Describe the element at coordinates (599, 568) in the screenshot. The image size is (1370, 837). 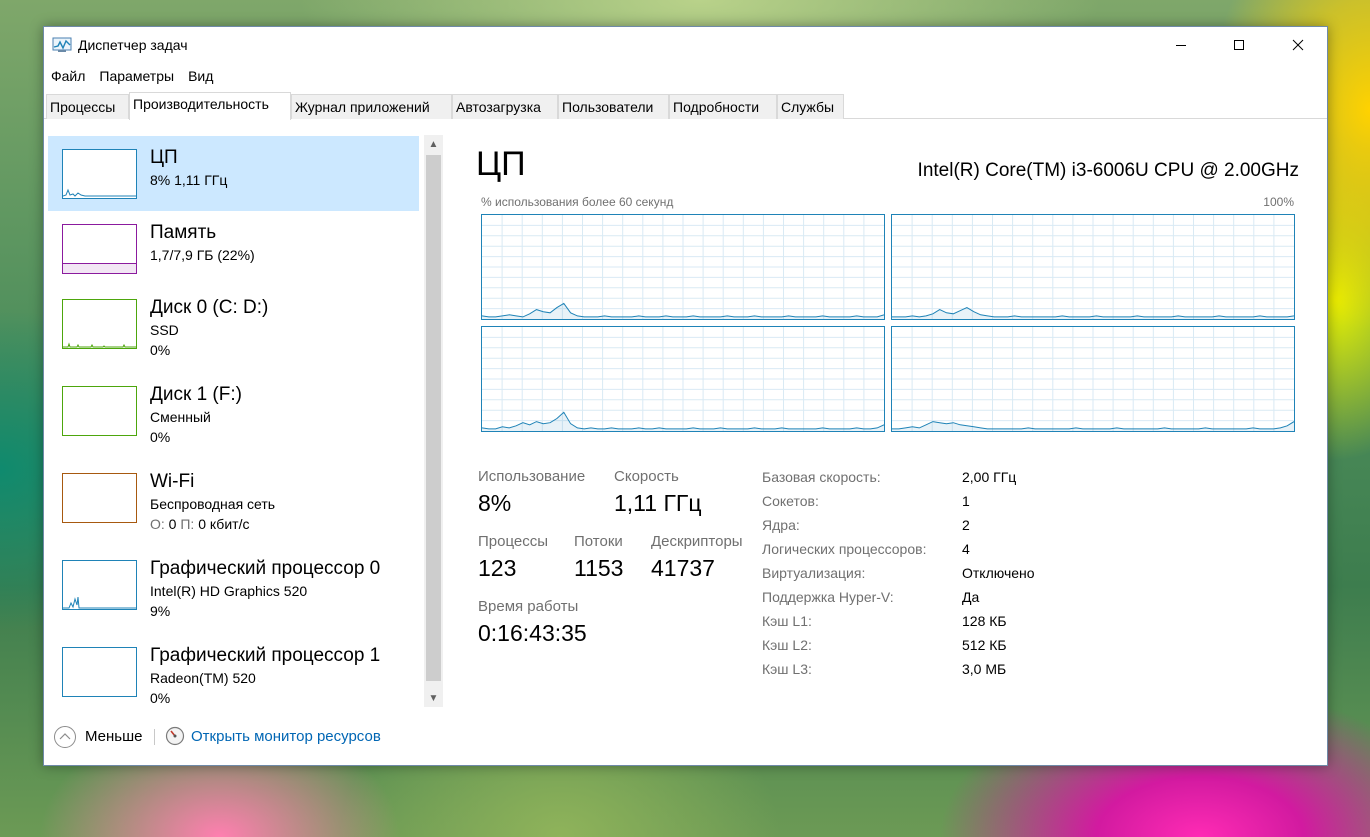
I see `threads-value: 1153` at that location.